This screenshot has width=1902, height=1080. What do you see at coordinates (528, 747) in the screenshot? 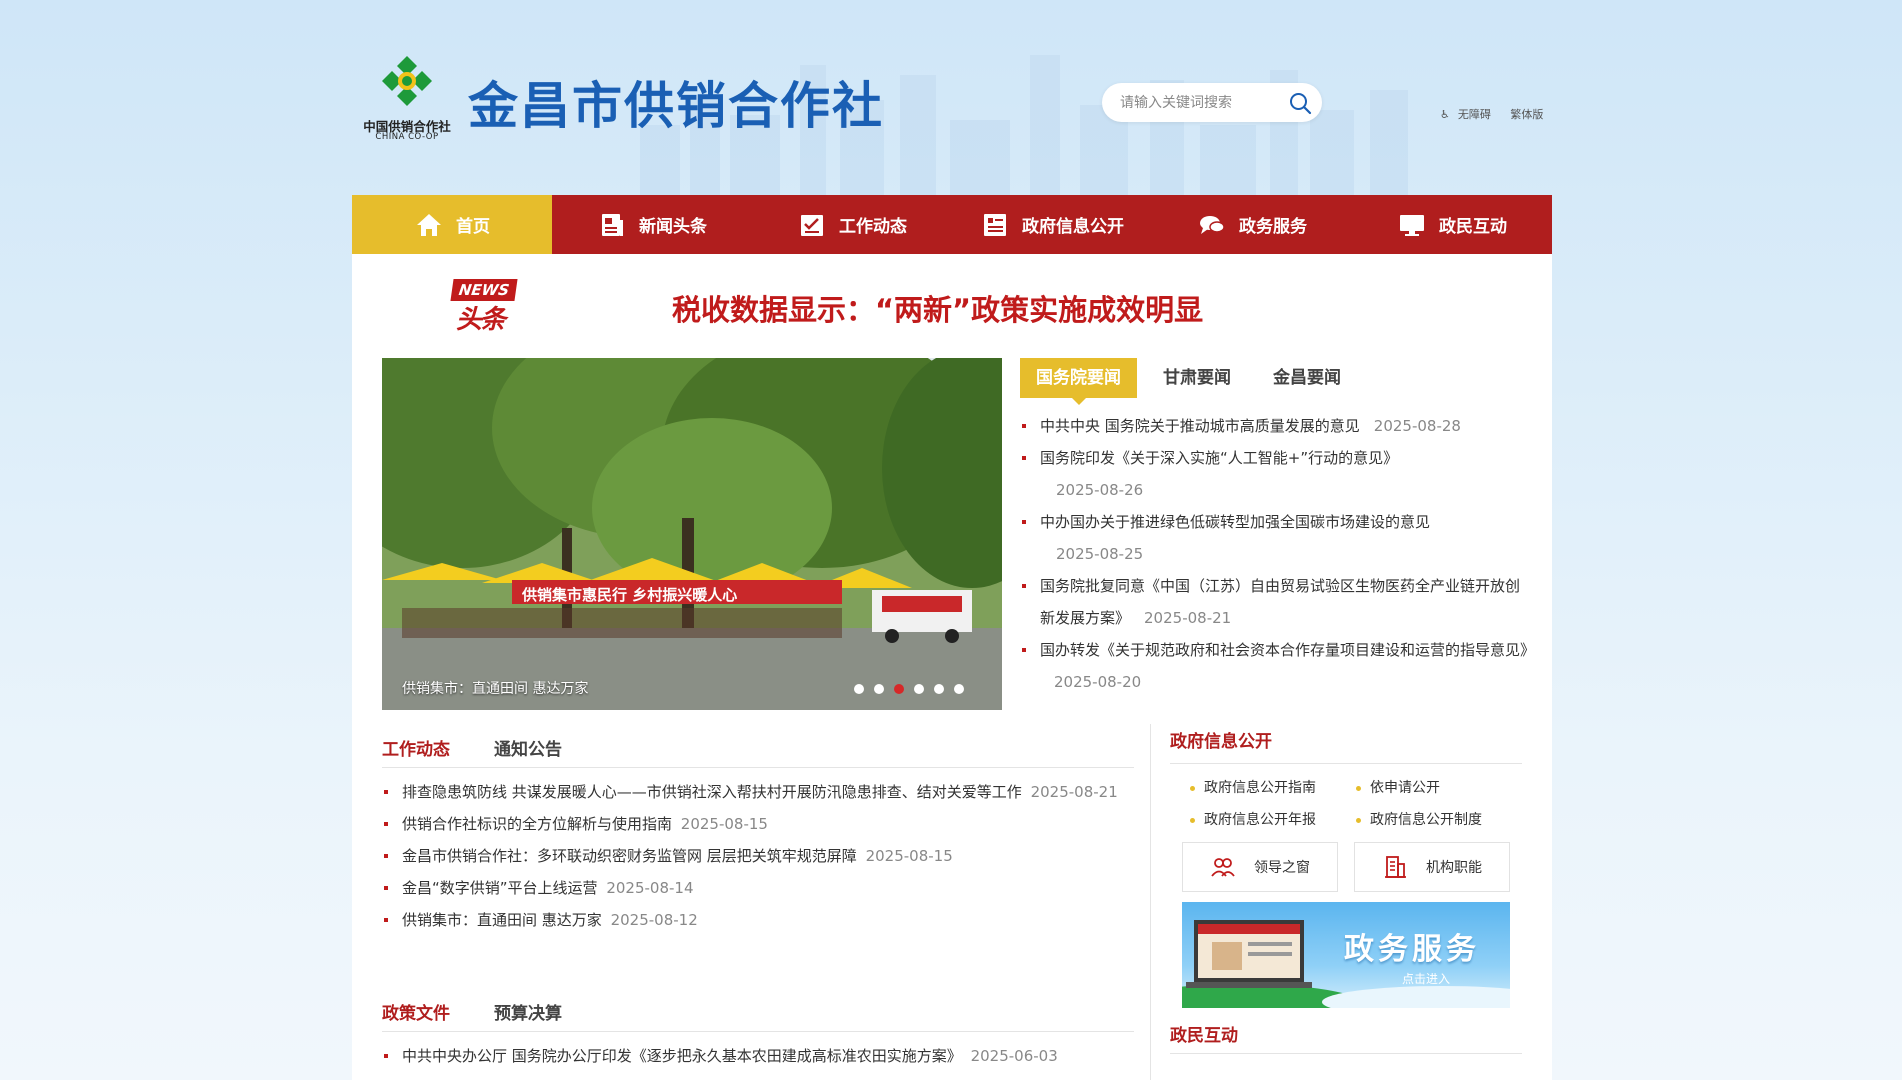
I see `tab-notices: 通知公告` at bounding box center [528, 747].